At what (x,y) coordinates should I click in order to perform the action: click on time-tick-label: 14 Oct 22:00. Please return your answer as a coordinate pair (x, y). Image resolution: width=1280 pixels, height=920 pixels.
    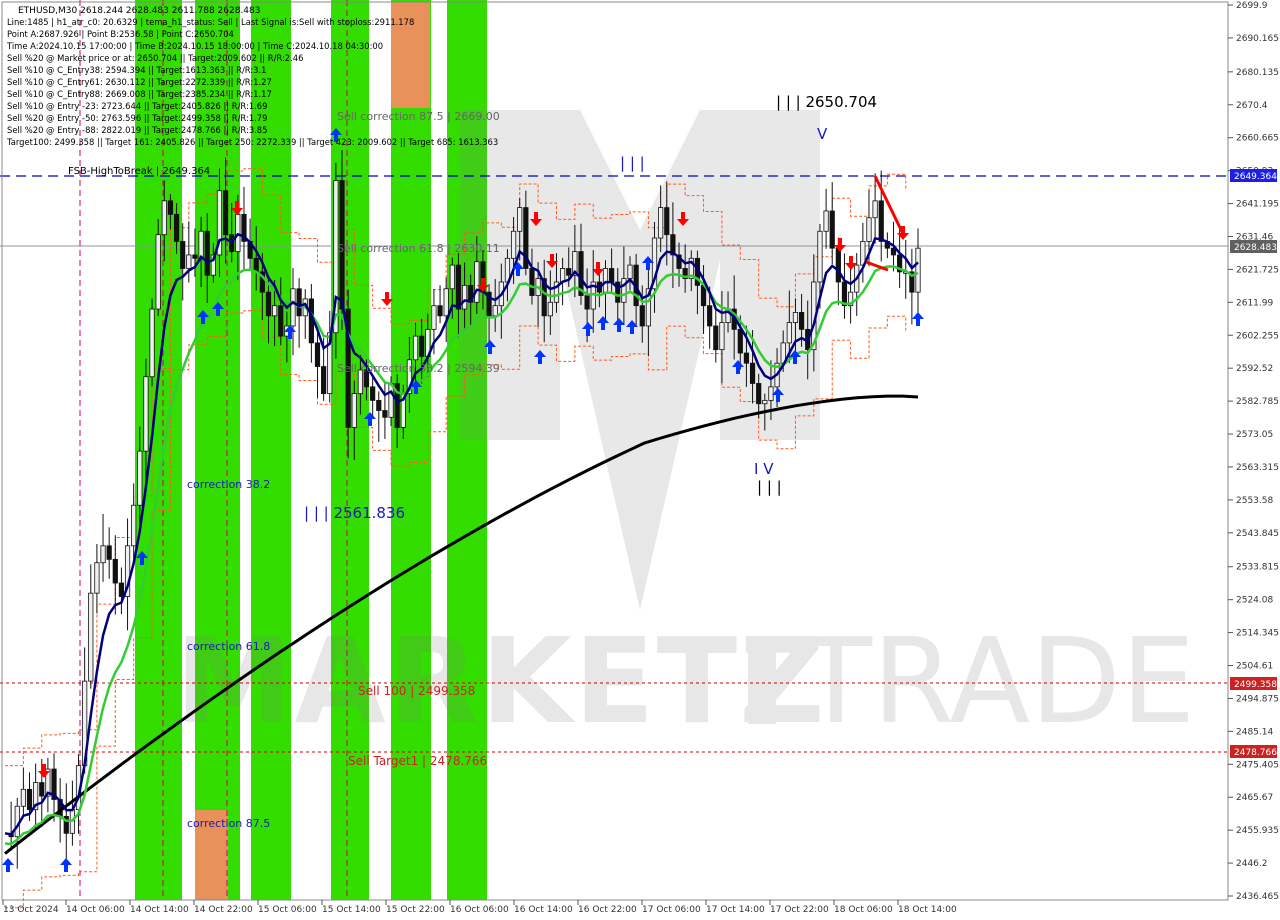
    Looking at the image, I should click on (223, 910).